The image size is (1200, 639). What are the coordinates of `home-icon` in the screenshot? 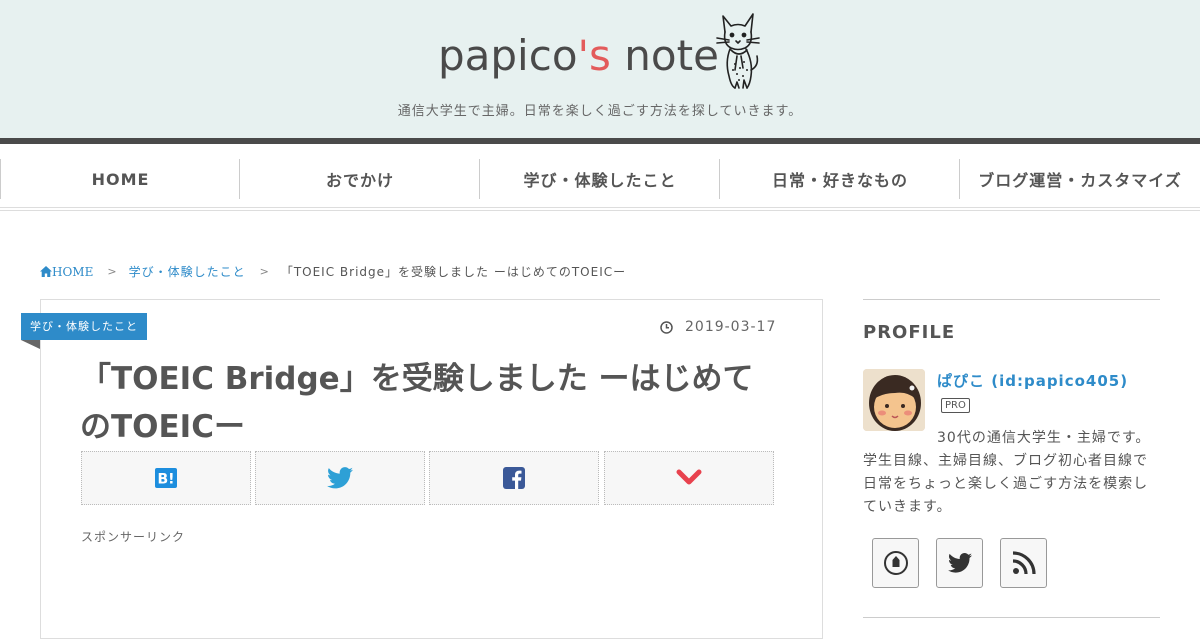 It's located at (46, 271).